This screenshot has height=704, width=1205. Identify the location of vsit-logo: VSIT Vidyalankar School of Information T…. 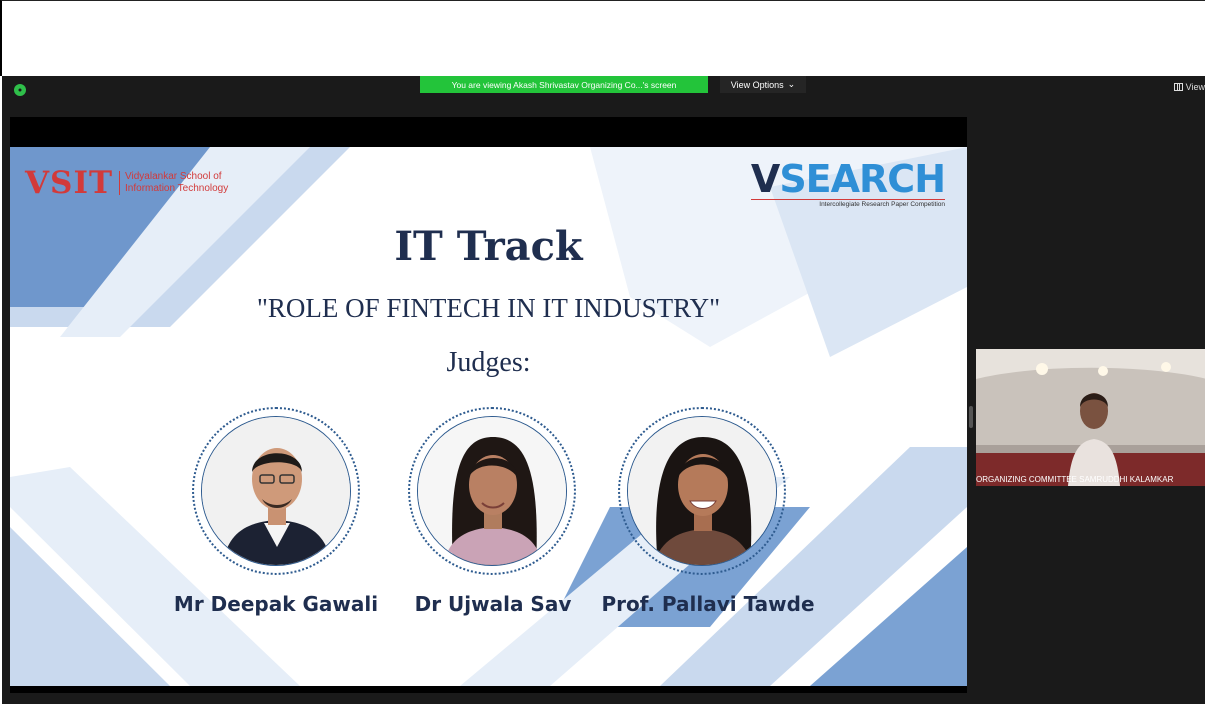
(132, 183).